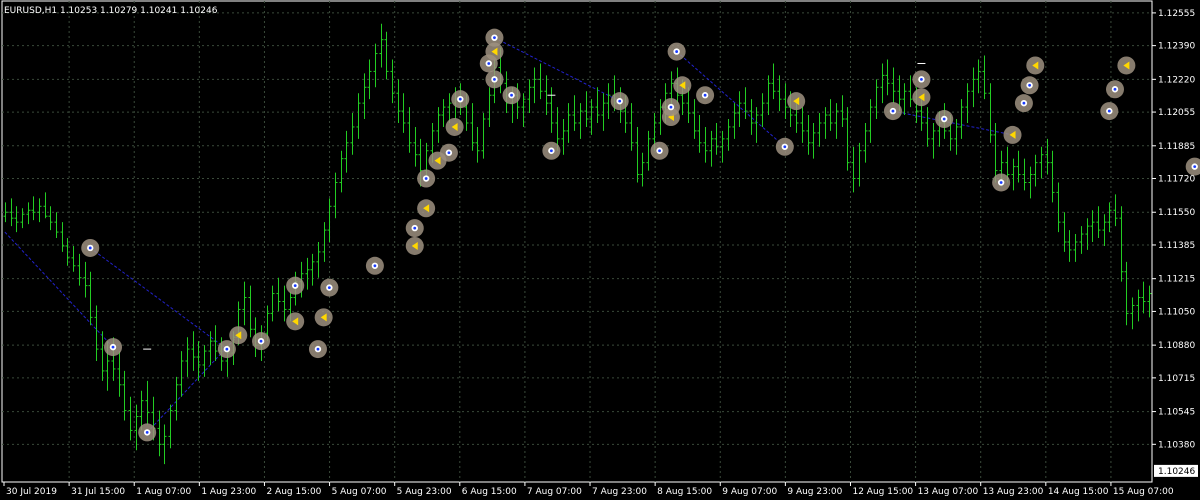 This screenshot has width=1200, height=500. Describe the element at coordinates (1078, 492) in the screenshot. I see `x-tick-label: 14 Aug 15:00` at that location.